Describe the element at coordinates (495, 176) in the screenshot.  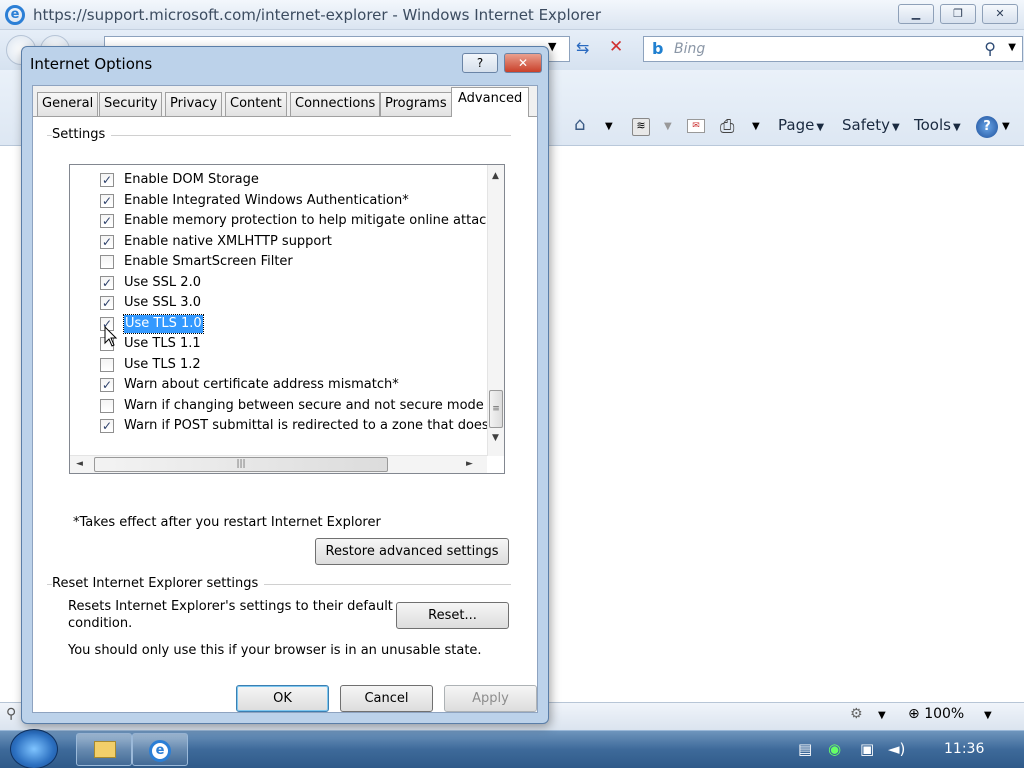
I see `scroll-up-icon: ▲` at that location.